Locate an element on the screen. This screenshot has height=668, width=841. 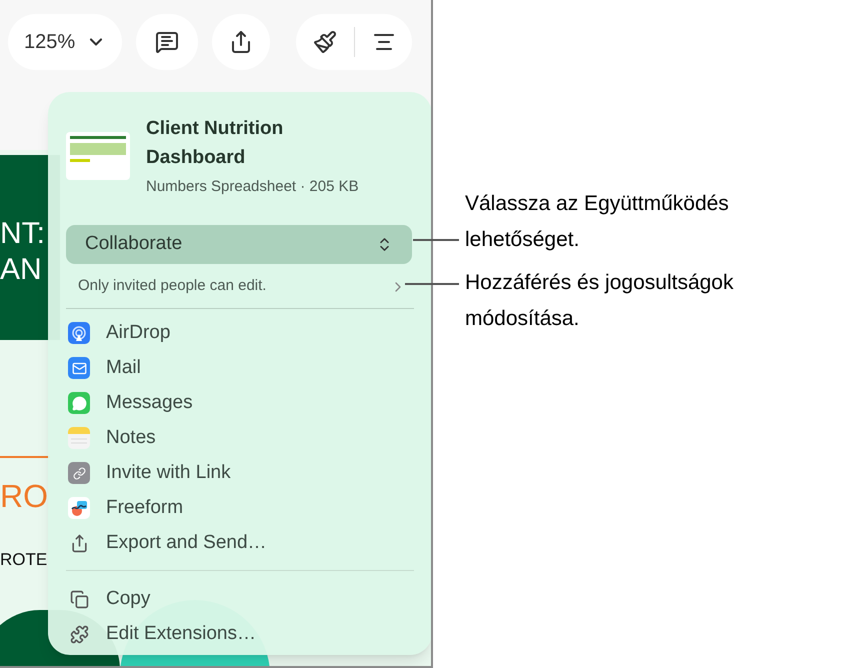
zoom-menu: 125% is located at coordinates (65, 42).